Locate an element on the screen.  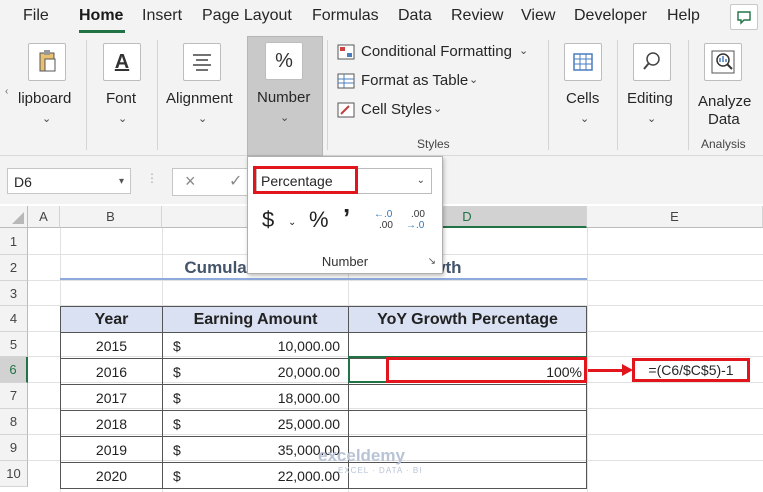
font-button: A Font ⌄ is located at coordinates (122, 85).